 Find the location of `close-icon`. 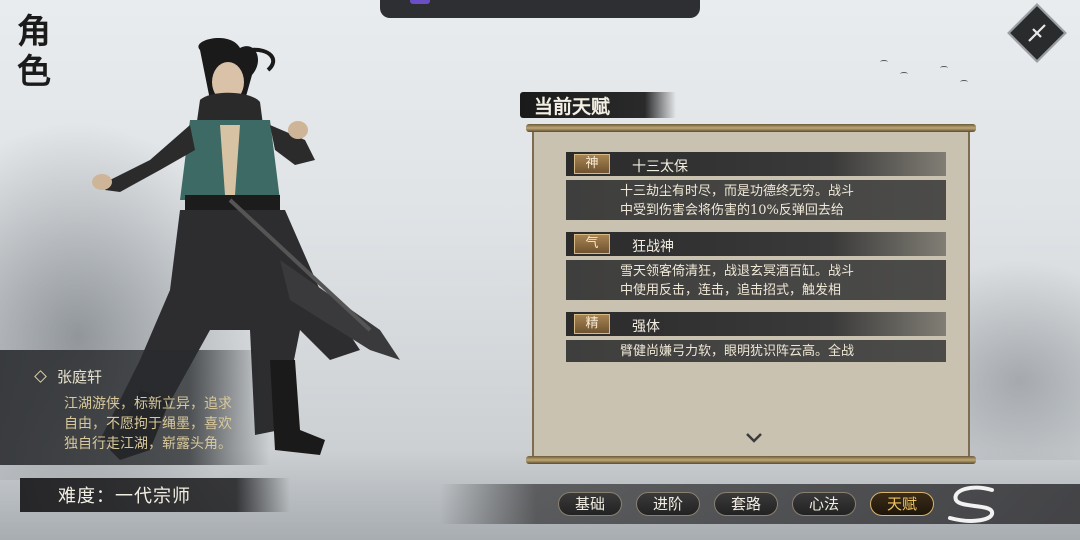

close-icon is located at coordinates (1037, 33).